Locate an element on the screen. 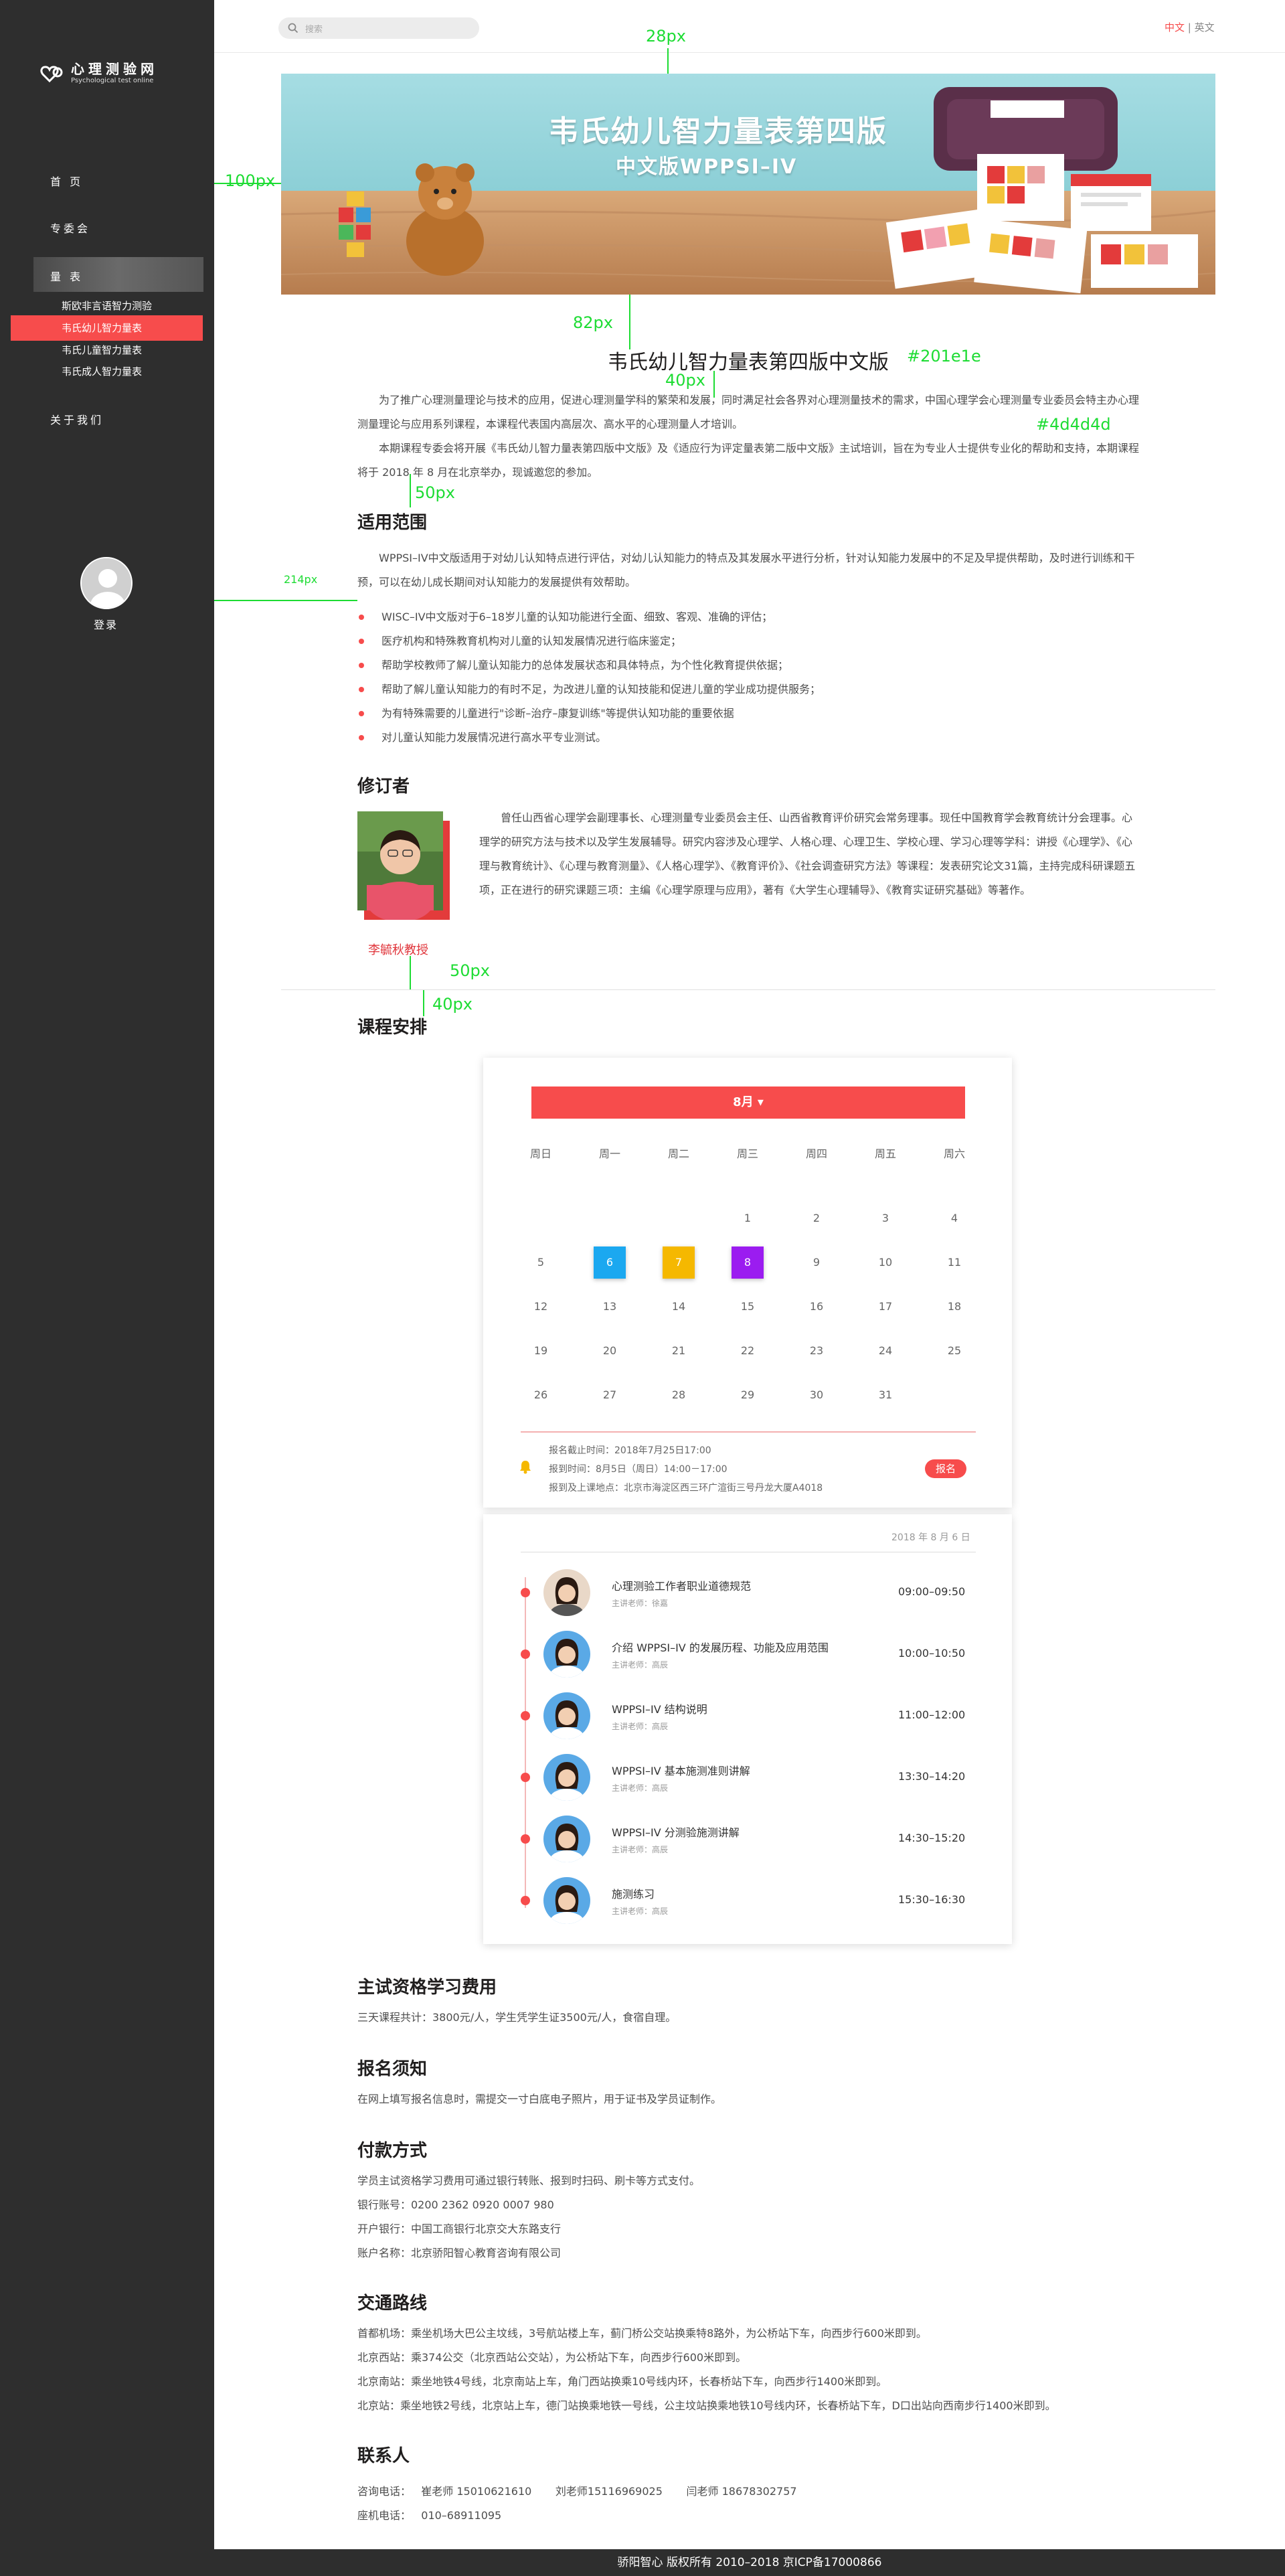  calendar-day: 23 is located at coordinates (816, 1351).